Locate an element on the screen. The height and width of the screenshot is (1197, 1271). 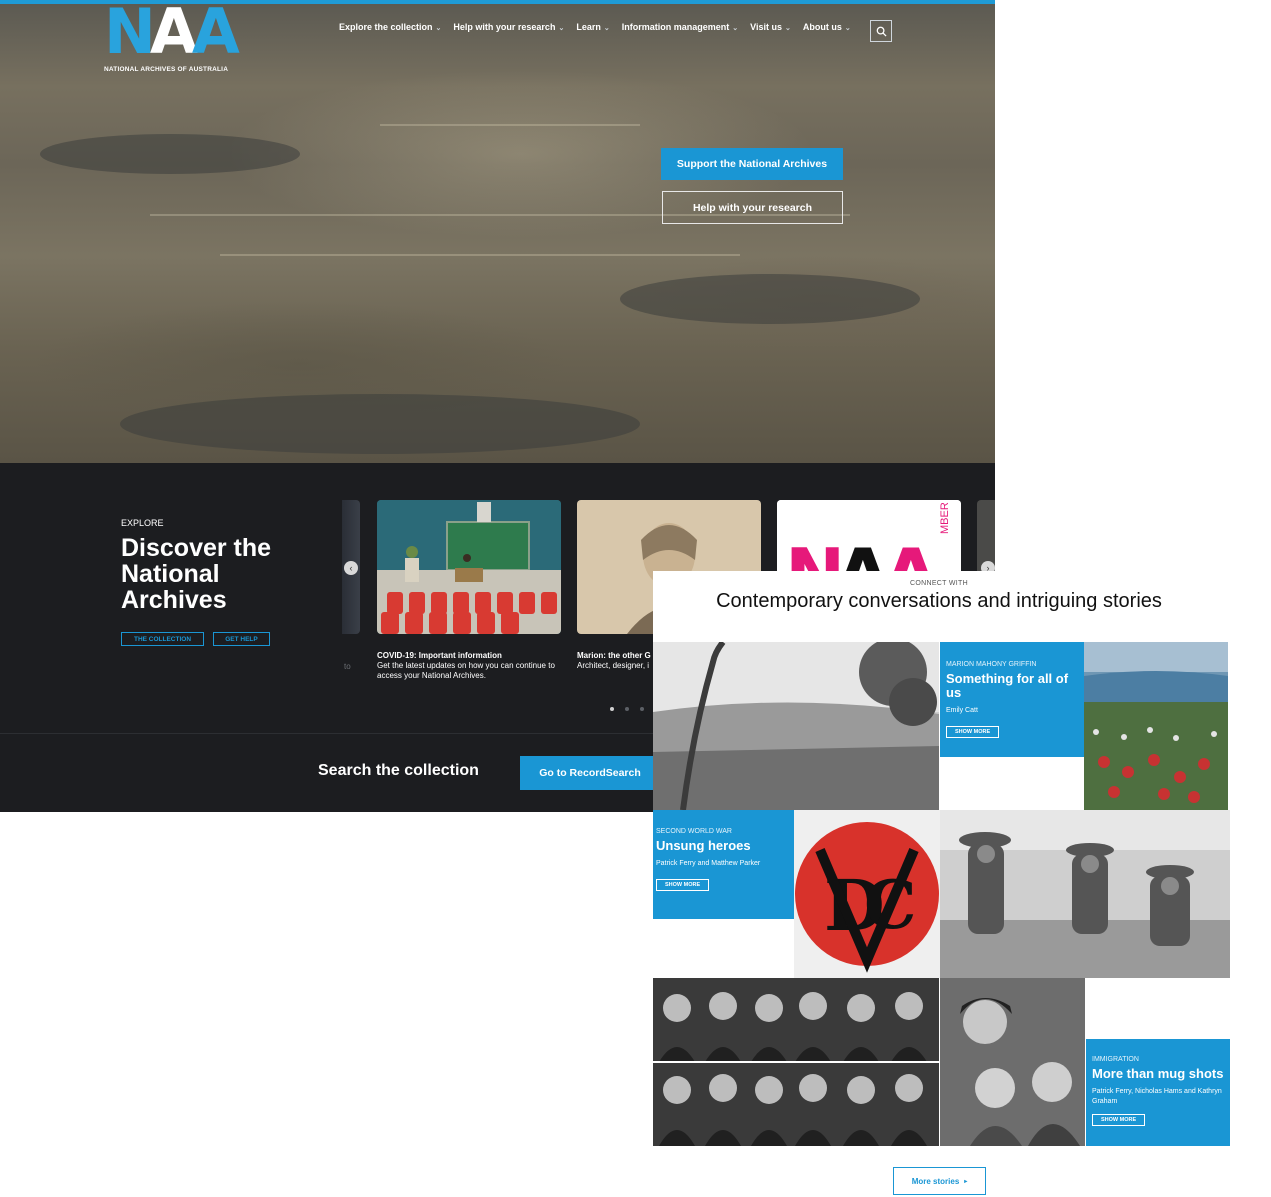
family-photo is located at coordinates (1012, 1062).